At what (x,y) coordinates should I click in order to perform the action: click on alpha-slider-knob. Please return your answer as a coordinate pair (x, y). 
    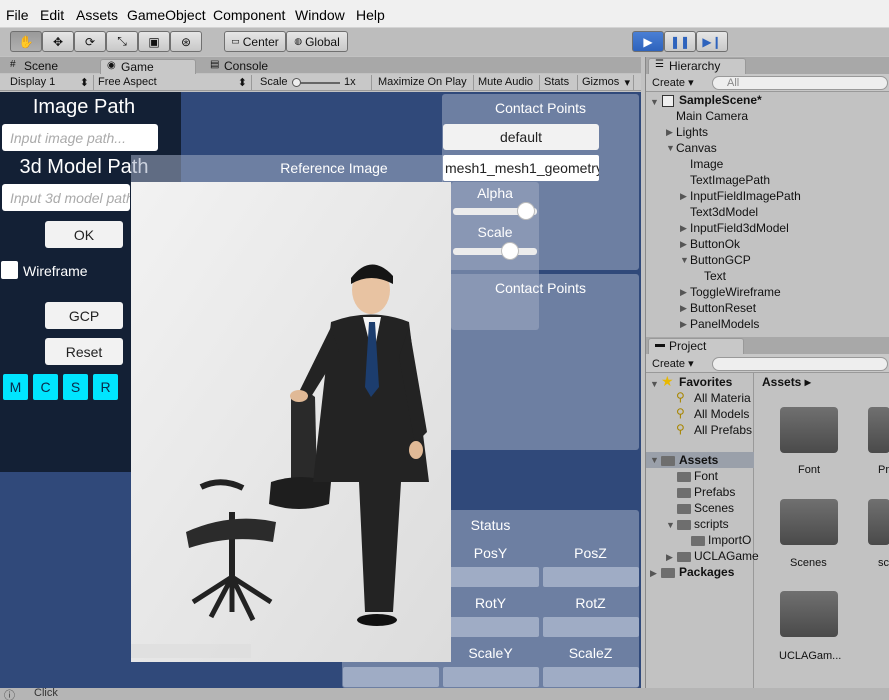
    Looking at the image, I should click on (526, 211).